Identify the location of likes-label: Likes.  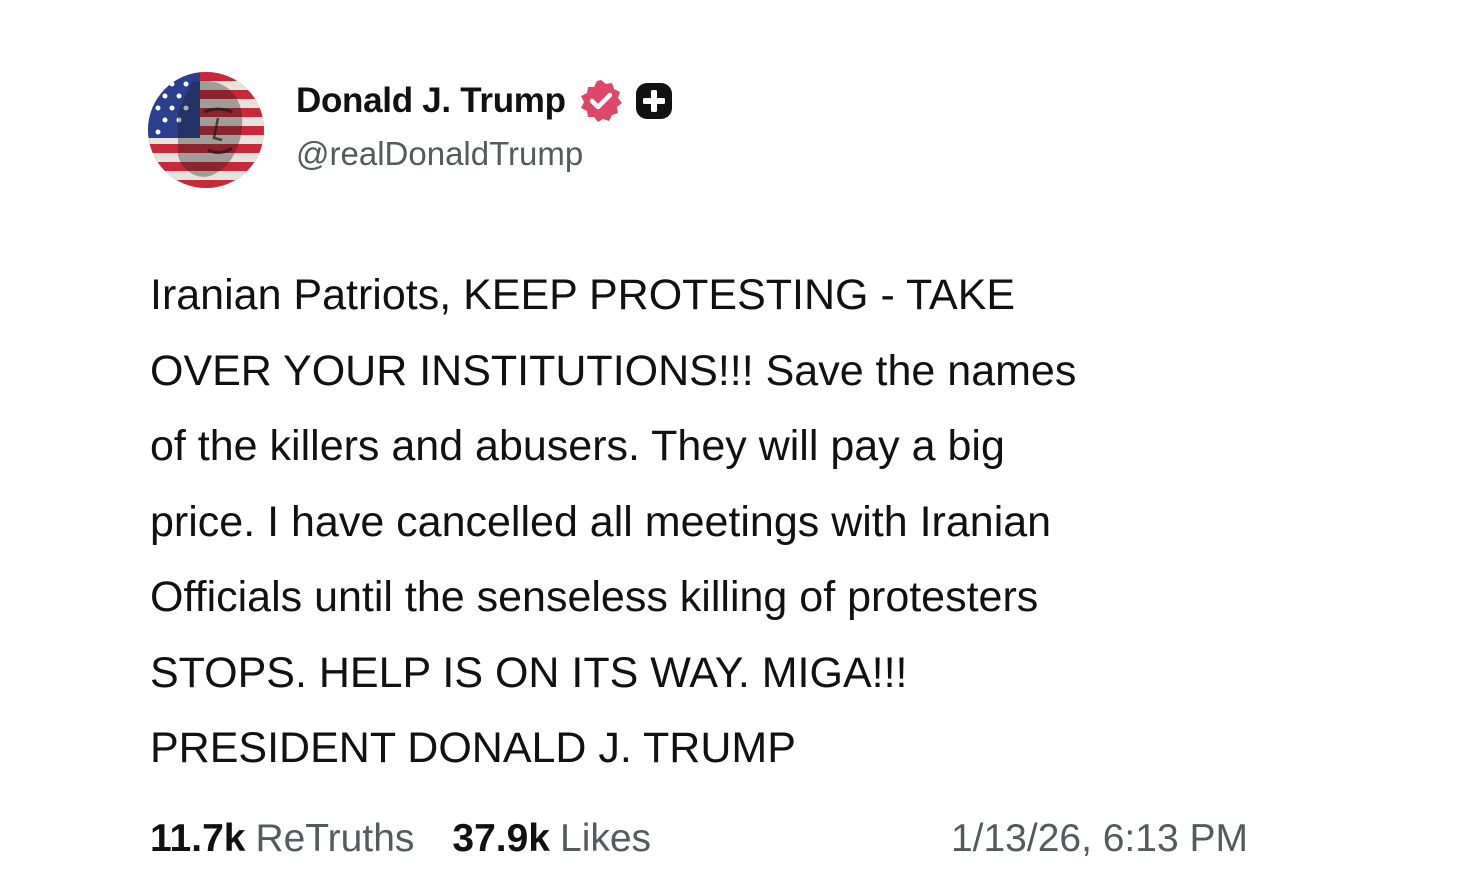
(606, 838).